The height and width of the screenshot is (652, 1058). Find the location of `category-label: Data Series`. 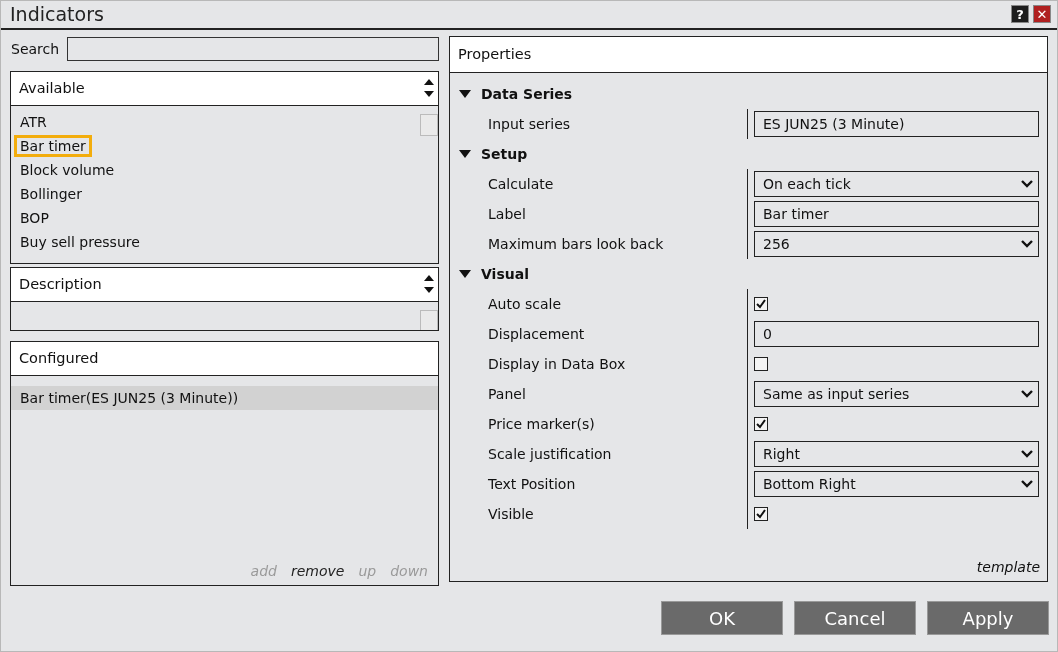

category-label: Data Series is located at coordinates (527, 93).